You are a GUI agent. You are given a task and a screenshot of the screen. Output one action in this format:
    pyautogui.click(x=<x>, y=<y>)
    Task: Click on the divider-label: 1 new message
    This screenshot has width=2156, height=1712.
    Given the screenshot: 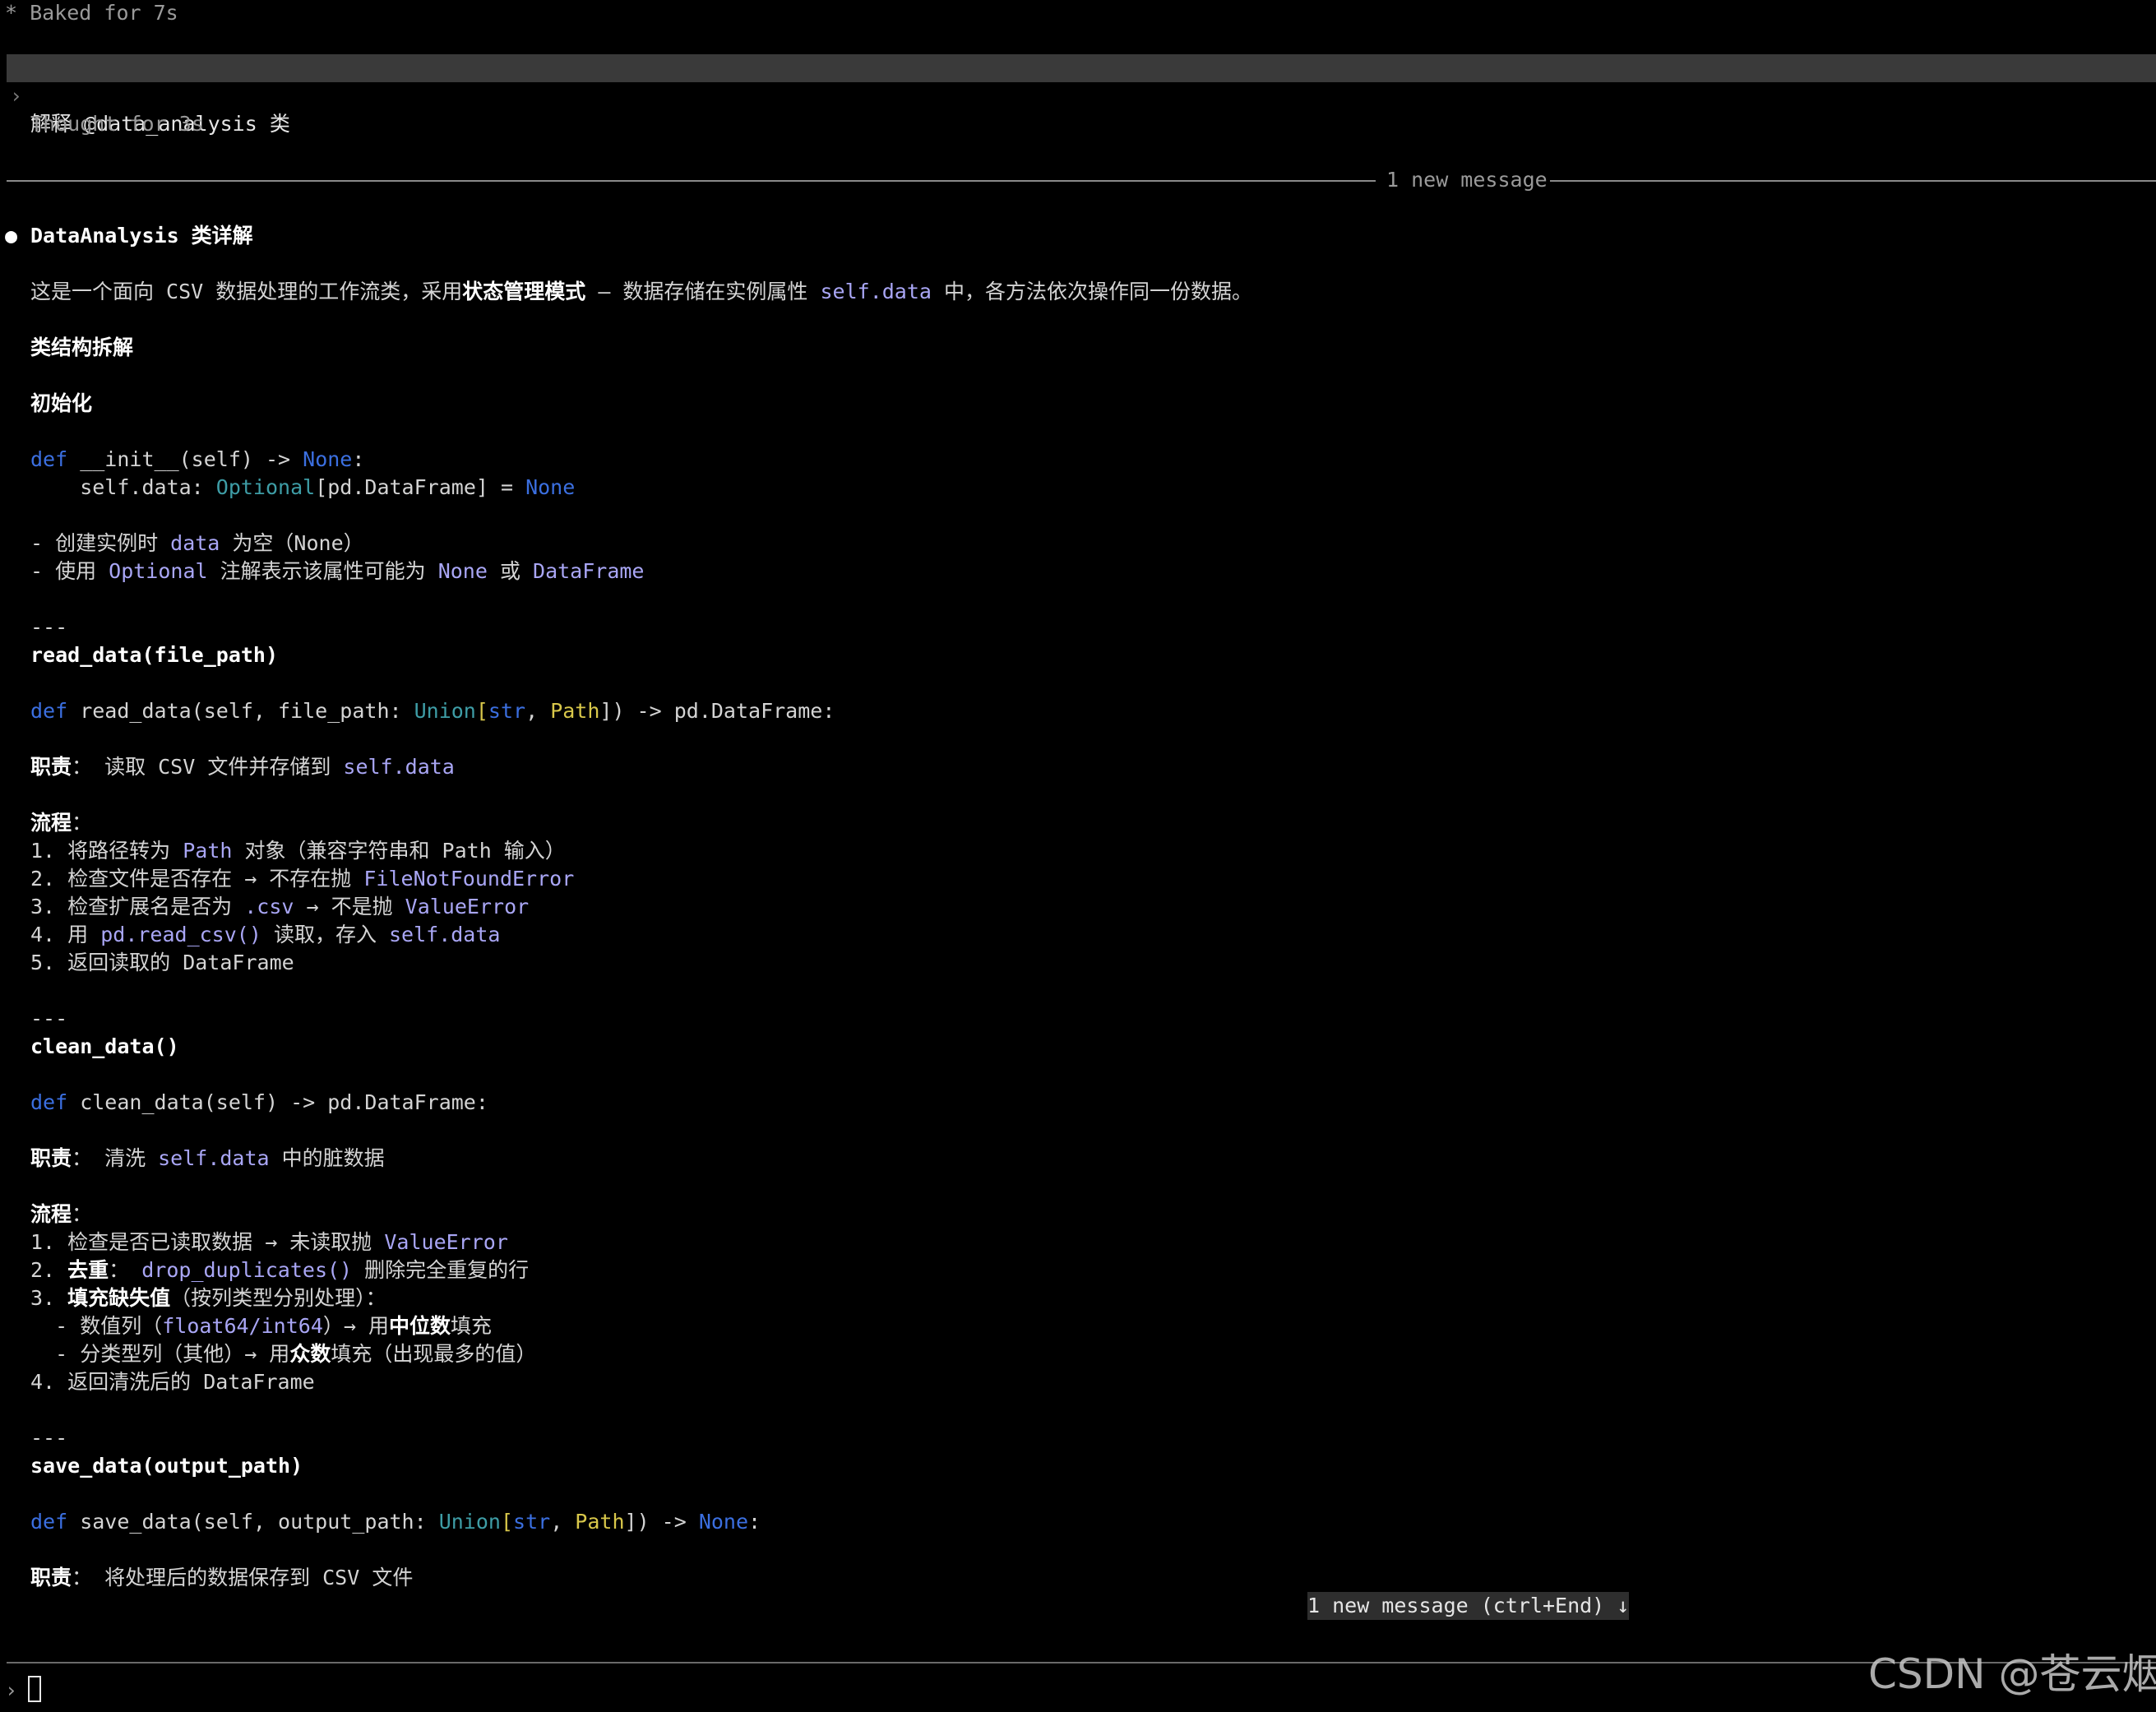 What is the action you would take?
    pyautogui.click(x=1467, y=180)
    